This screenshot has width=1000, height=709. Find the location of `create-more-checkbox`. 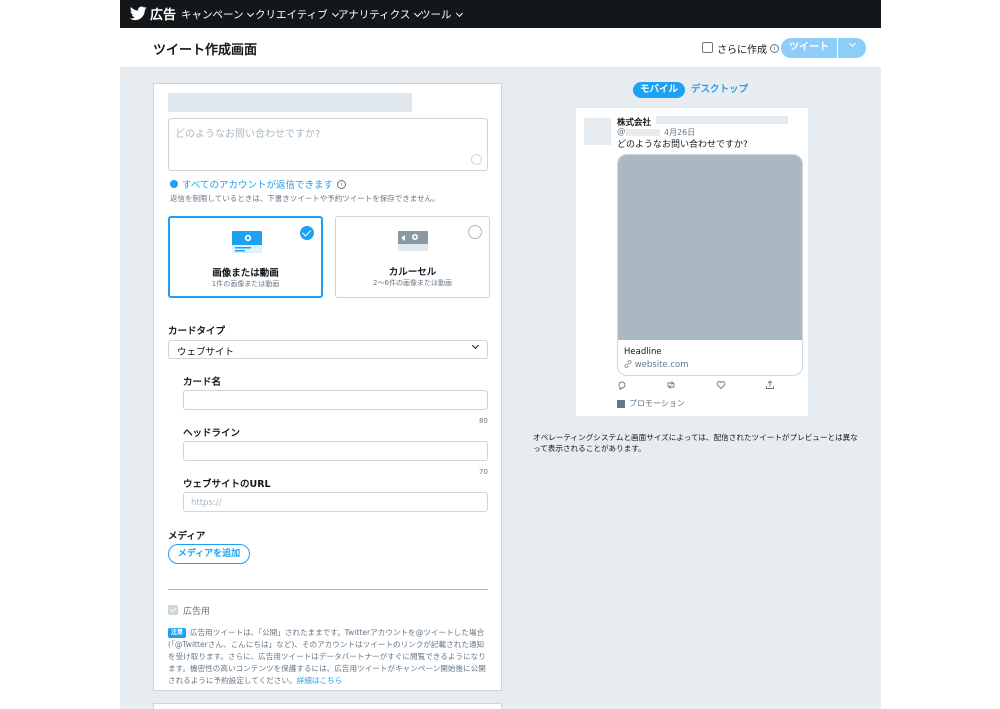

create-more-checkbox is located at coordinates (707, 47).